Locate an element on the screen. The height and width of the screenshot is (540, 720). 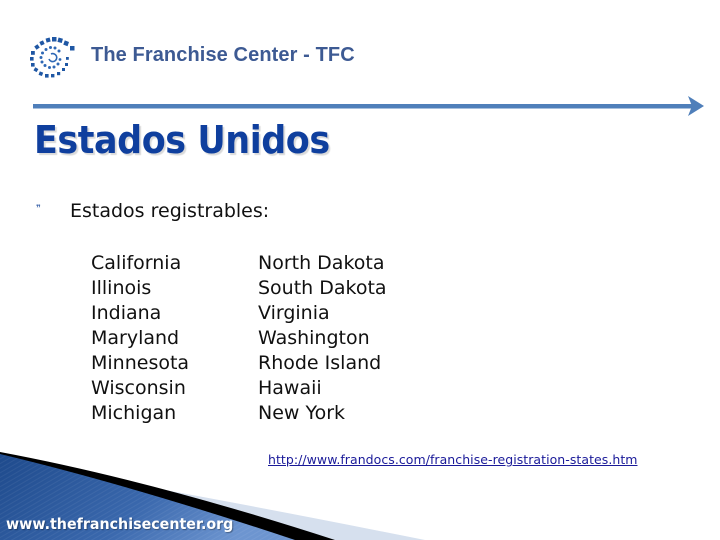
brand-title: The Franchise Center - TFC is located at coordinates (223, 55).